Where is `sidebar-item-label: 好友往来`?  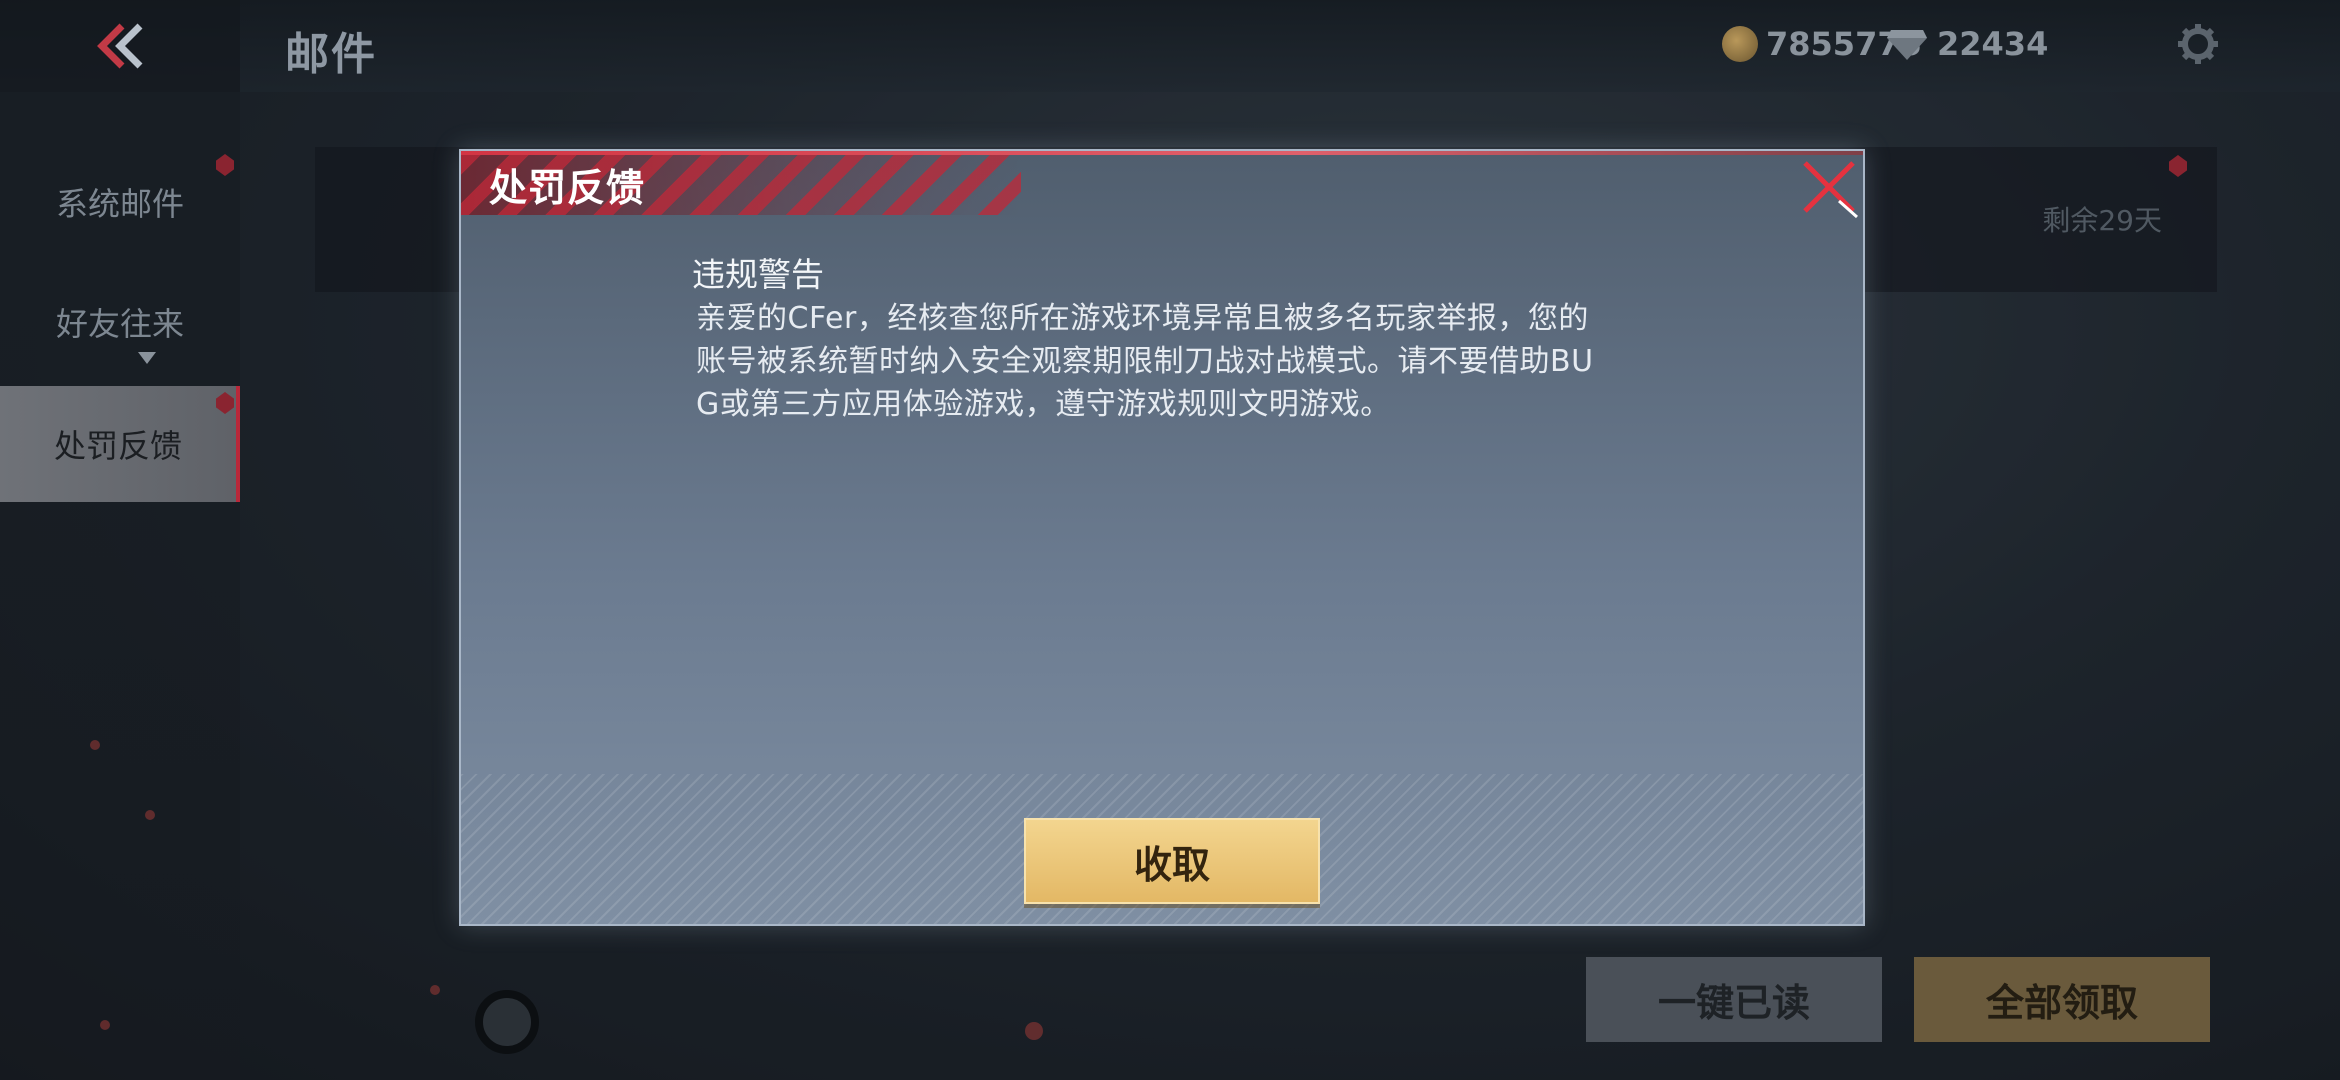 sidebar-item-label: 好友往来 is located at coordinates (119, 324).